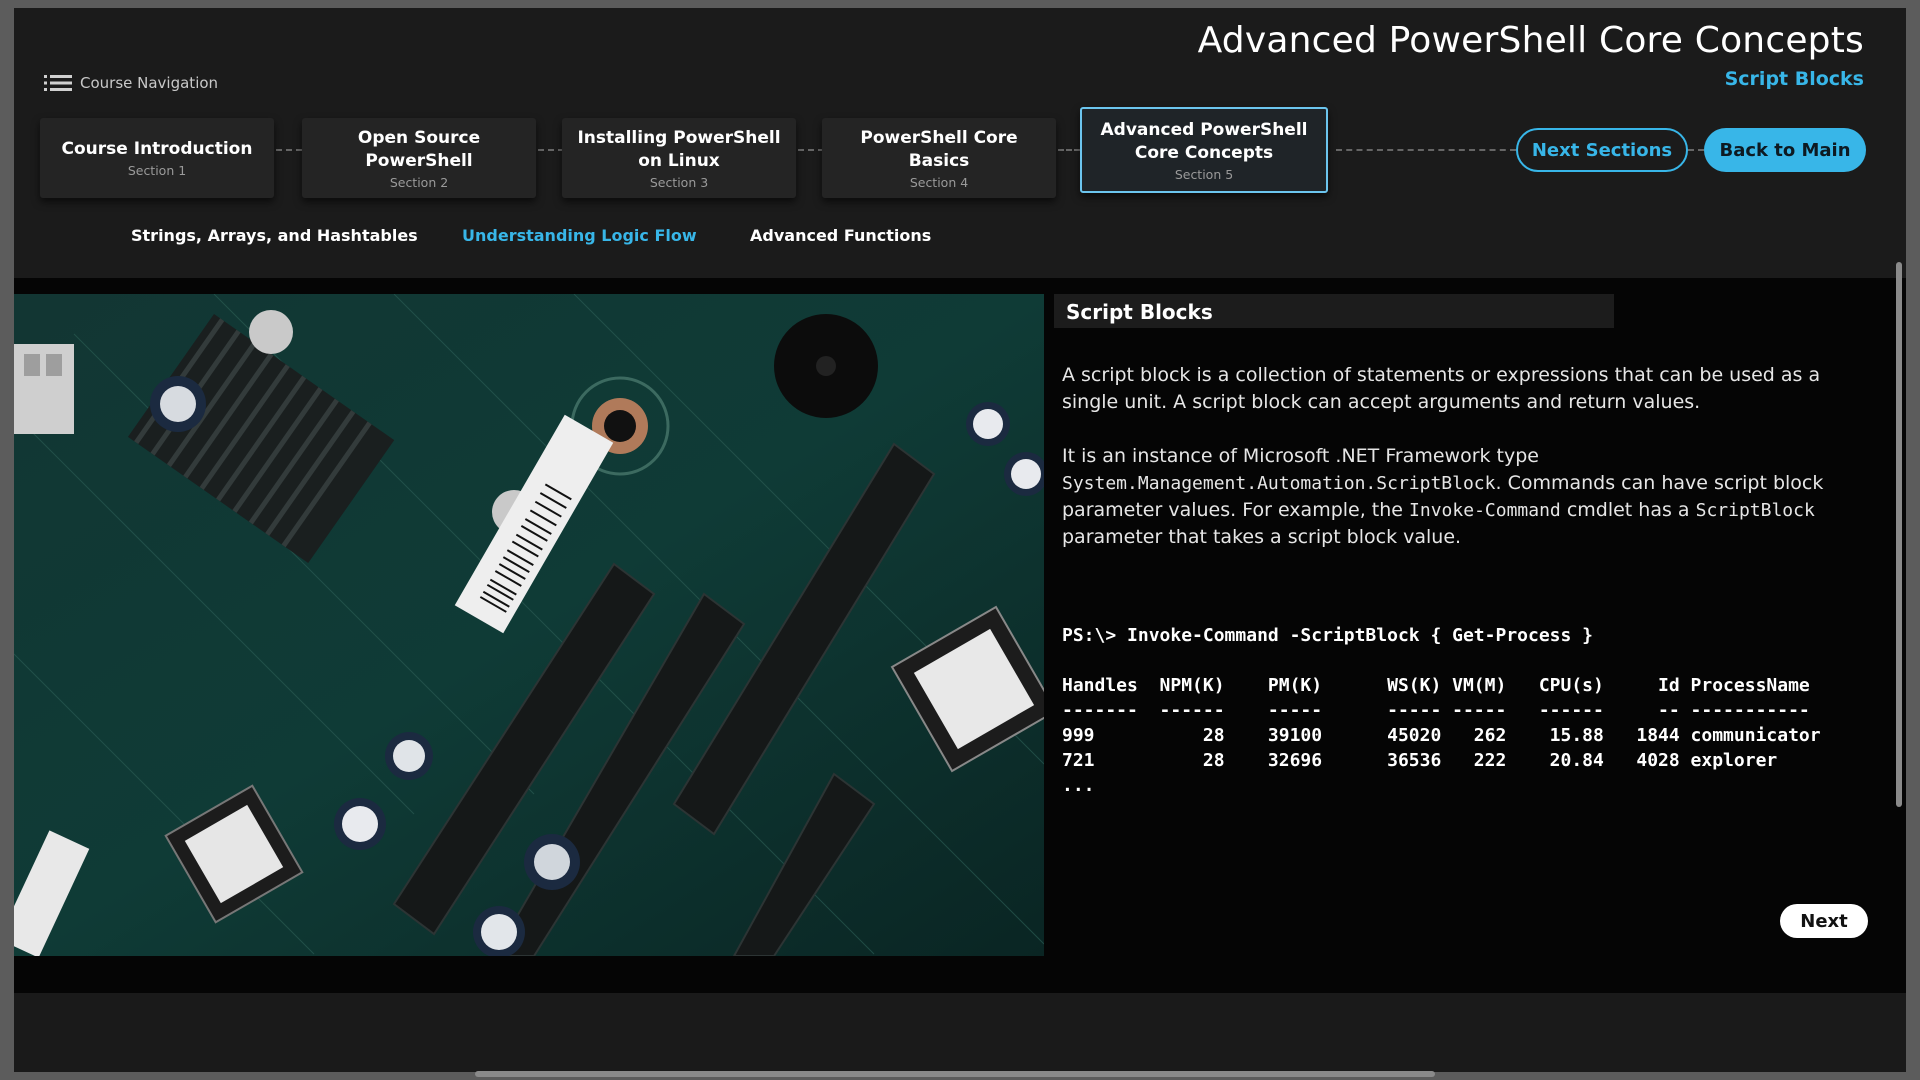 Image resolution: width=1920 pixels, height=1080 pixels. I want to click on next-button: Next, so click(1824, 921).